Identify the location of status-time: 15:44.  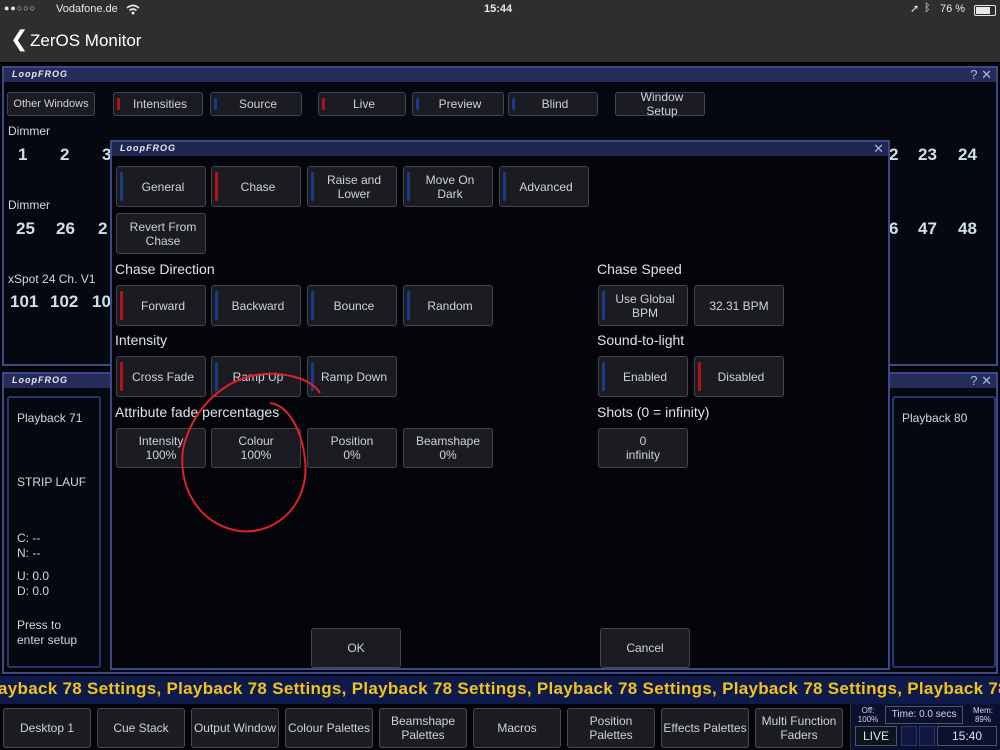
(498, 9).